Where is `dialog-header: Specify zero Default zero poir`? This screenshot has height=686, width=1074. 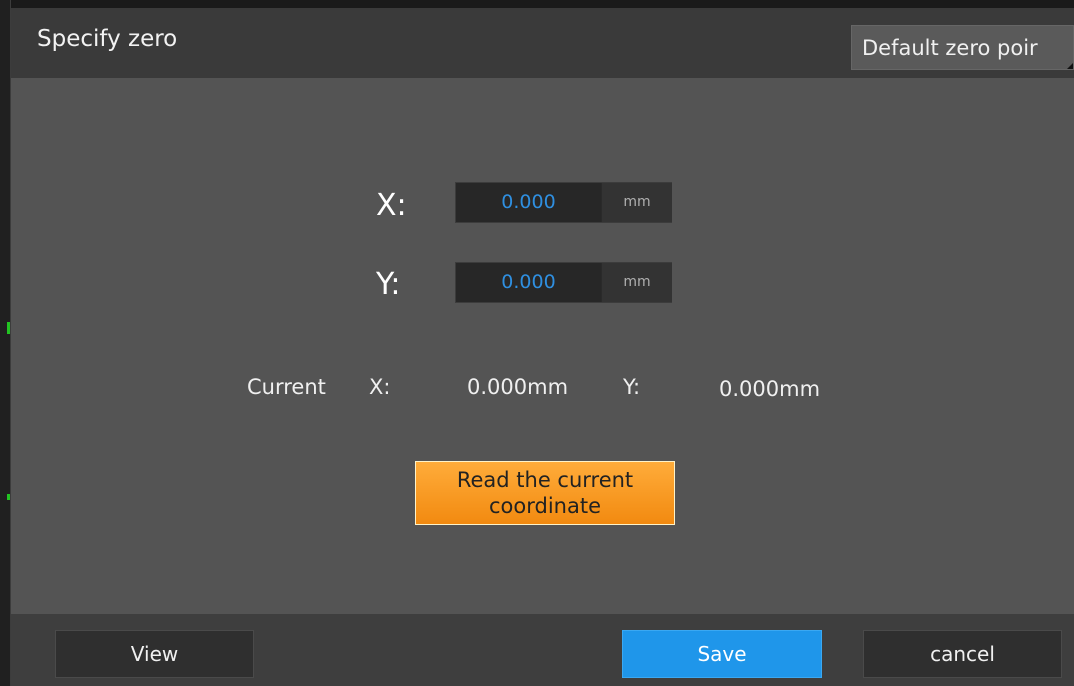
dialog-header: Specify zero Default zero poir is located at coordinates (542, 43).